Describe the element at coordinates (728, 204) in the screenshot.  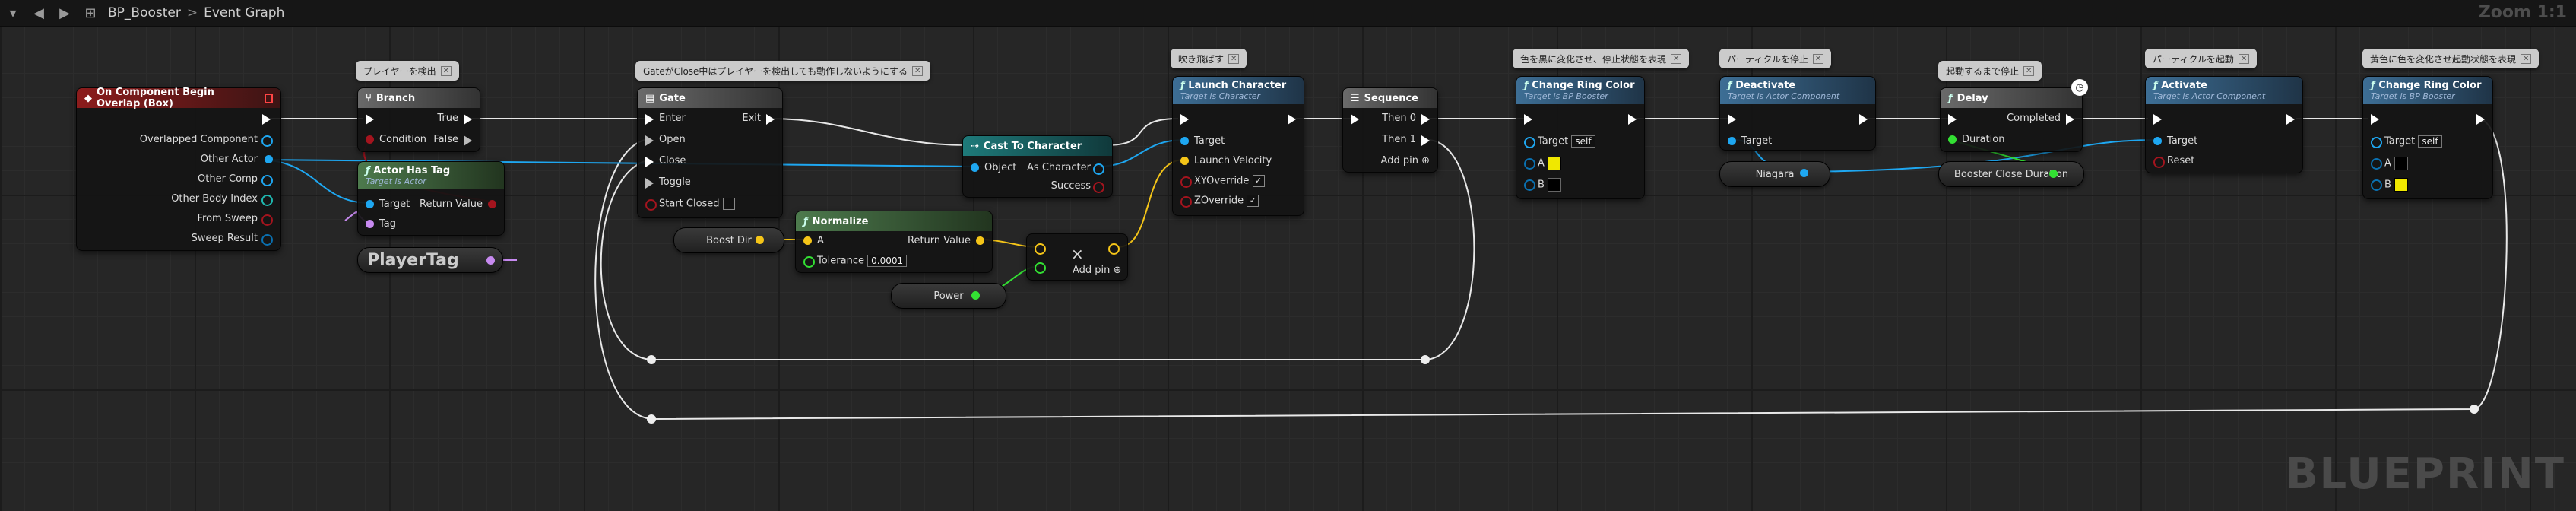
I see `start-closed-checkbox` at that location.